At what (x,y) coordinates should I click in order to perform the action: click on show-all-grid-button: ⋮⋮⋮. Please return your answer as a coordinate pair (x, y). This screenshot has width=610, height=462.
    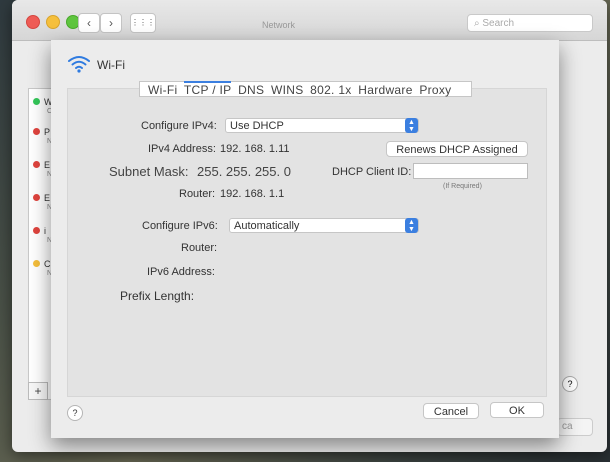
    Looking at the image, I should click on (143, 23).